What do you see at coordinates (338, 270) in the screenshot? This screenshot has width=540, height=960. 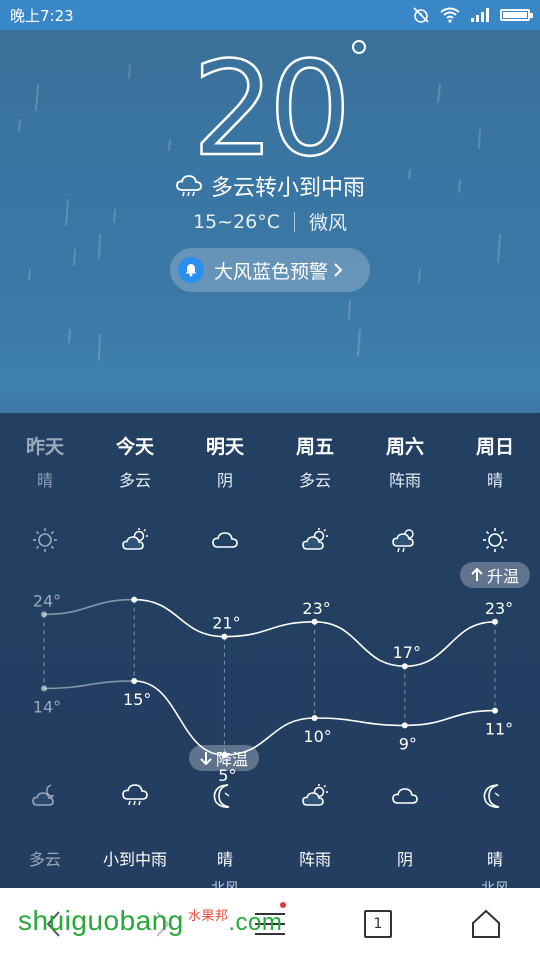 I see `chevron-right-icon` at bounding box center [338, 270].